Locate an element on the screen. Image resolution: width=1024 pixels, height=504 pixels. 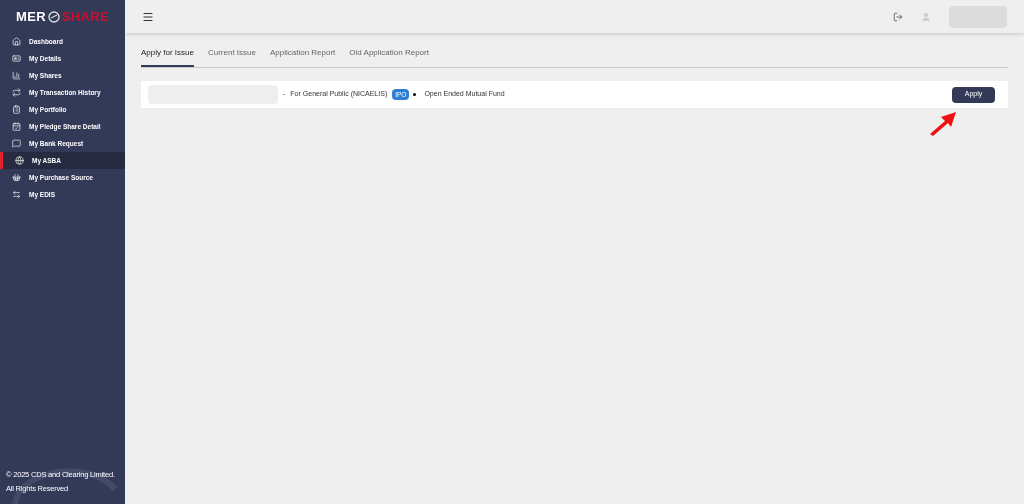
id-card-icon is located at coordinates (16, 58).